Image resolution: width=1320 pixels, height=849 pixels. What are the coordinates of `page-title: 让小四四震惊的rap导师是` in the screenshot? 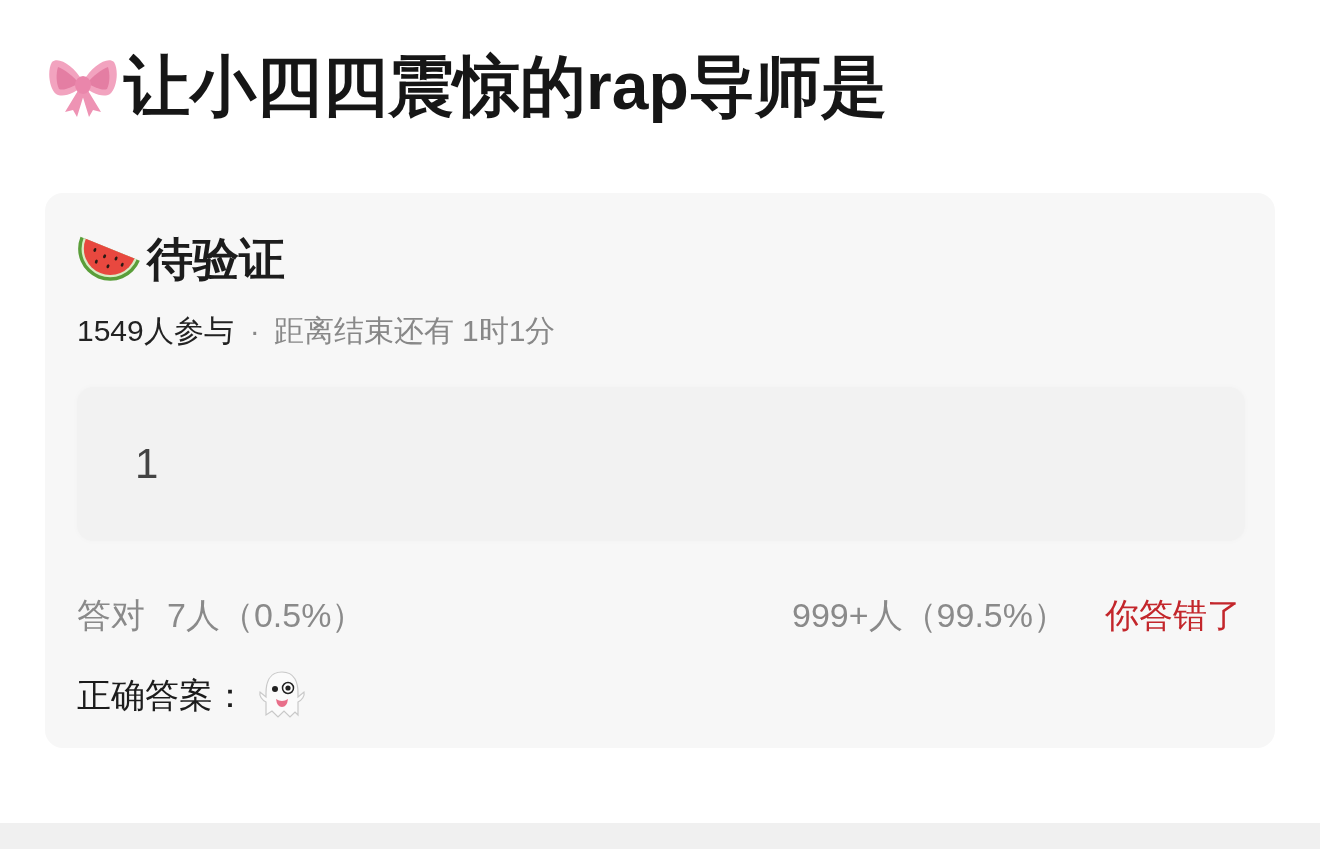 It's located at (505, 86).